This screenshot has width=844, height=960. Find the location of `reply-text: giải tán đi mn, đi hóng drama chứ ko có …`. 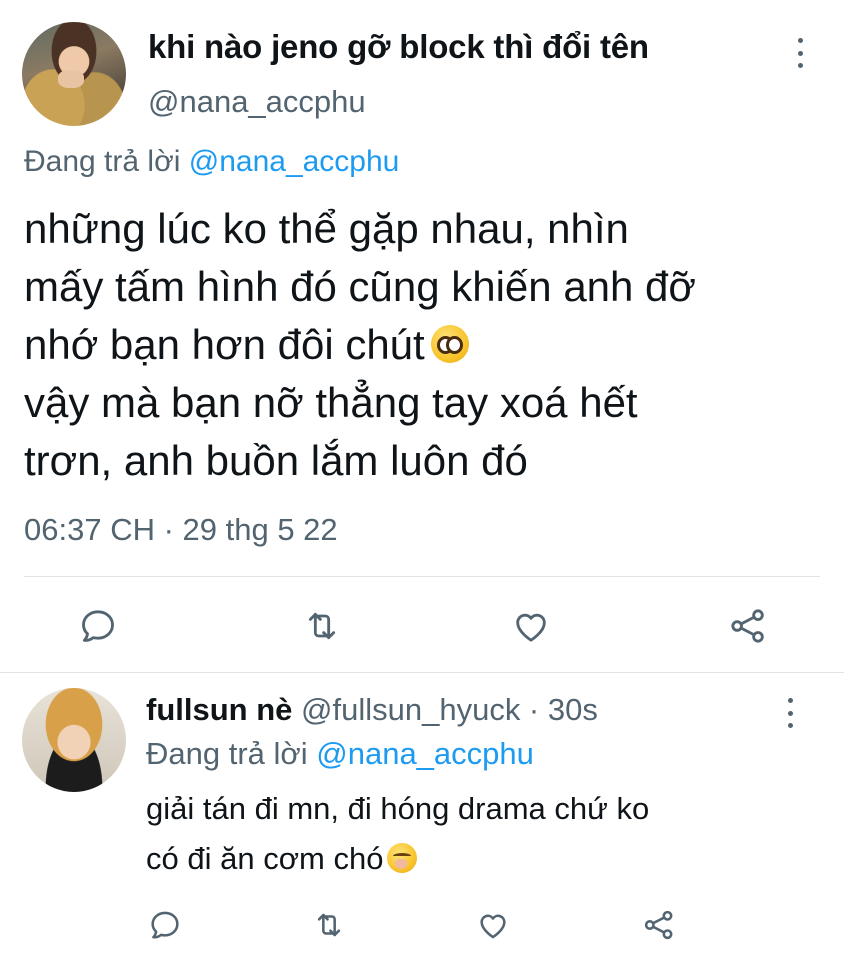

reply-text: giải tán đi mn, đi hóng drama chứ ko có … is located at coordinates (486, 834).